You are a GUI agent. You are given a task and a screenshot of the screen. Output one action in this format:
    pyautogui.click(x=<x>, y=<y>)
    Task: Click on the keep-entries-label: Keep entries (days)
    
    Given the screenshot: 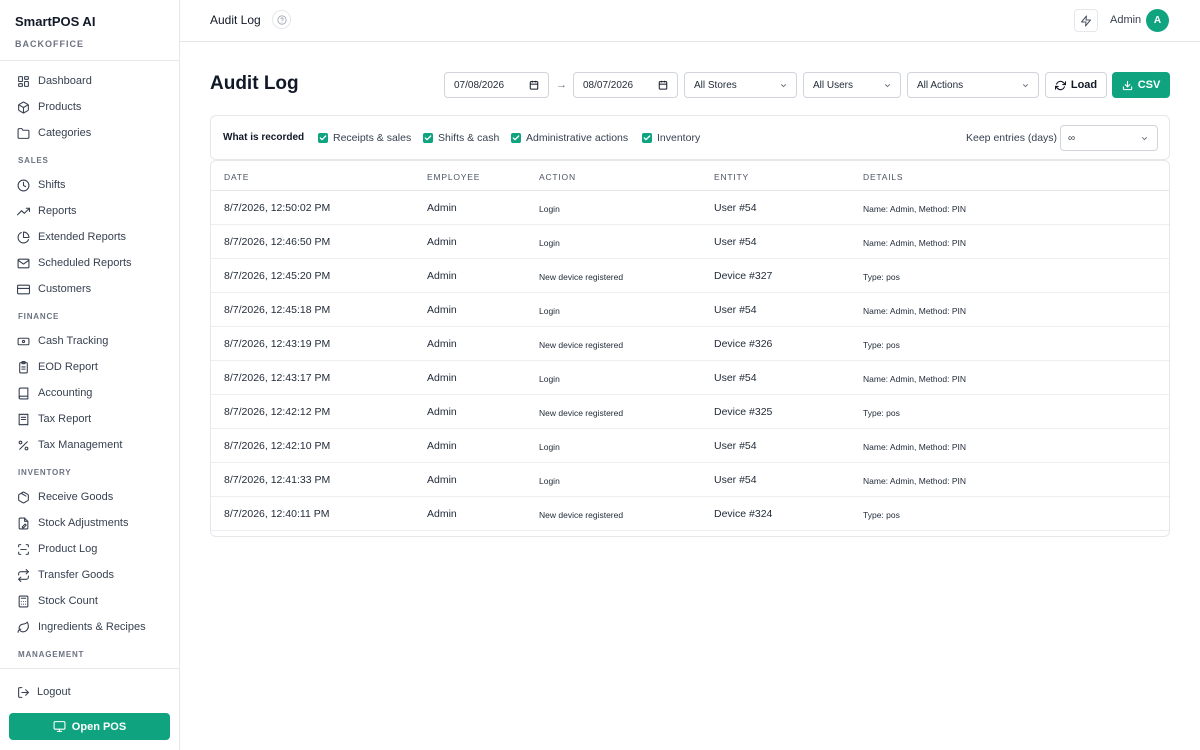 What is the action you would take?
    pyautogui.click(x=1012, y=138)
    